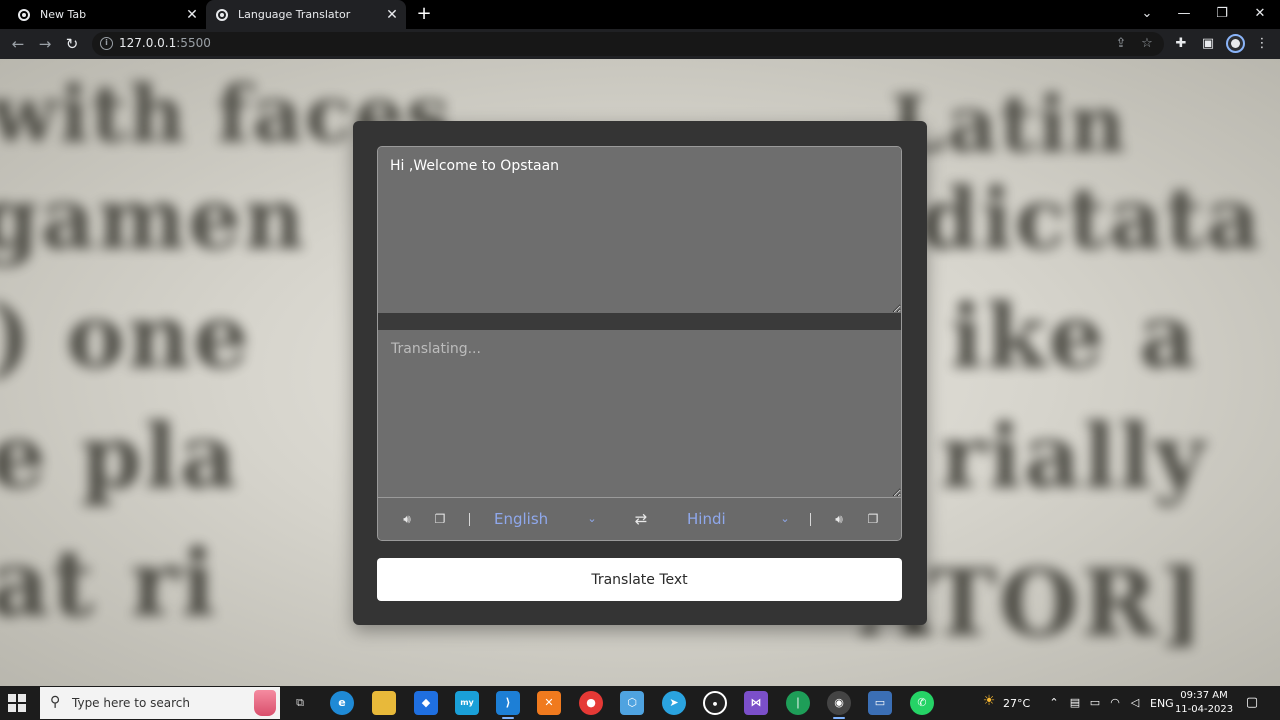 Image resolution: width=1280 pixels, height=720 pixels. What do you see at coordinates (1162, 703) in the screenshot?
I see `input-language: ENG` at bounding box center [1162, 703].